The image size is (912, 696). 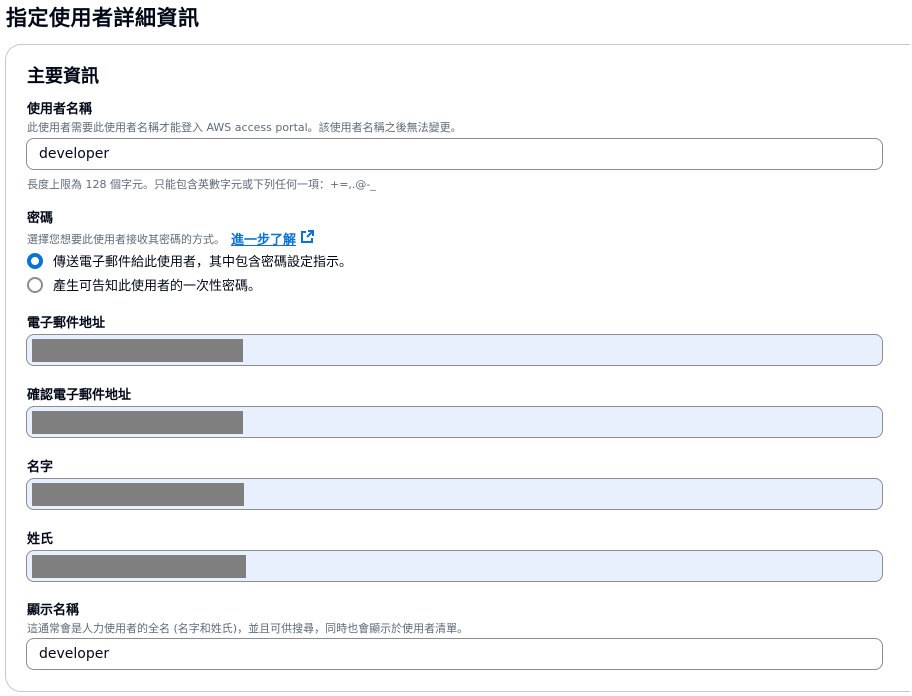 What do you see at coordinates (454, 154) in the screenshot?
I see `username-input: developer` at bounding box center [454, 154].